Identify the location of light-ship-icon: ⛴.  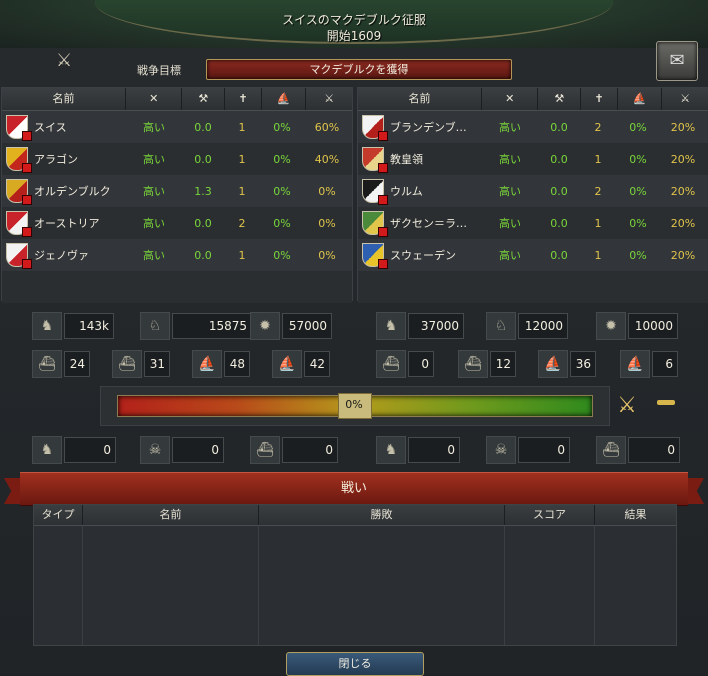
(473, 364).